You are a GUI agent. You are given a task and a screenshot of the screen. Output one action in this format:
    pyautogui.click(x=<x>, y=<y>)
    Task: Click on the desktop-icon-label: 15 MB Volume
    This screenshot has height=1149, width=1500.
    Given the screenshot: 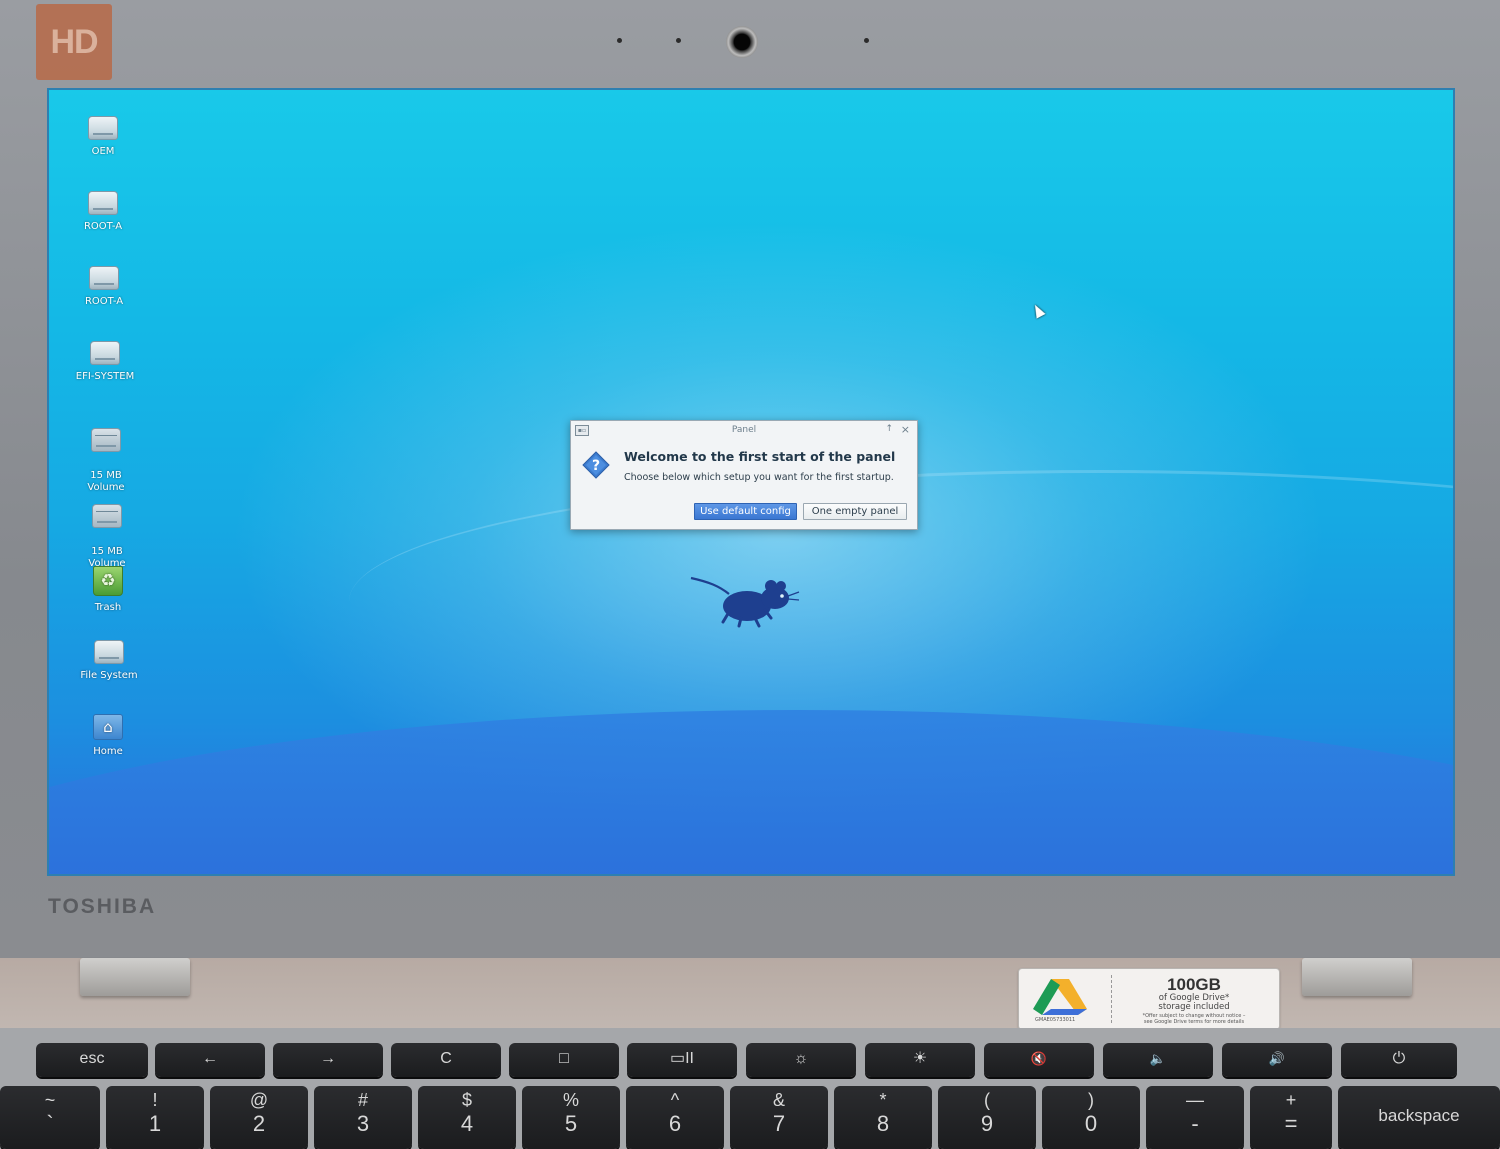 What is the action you would take?
    pyautogui.click(x=106, y=481)
    